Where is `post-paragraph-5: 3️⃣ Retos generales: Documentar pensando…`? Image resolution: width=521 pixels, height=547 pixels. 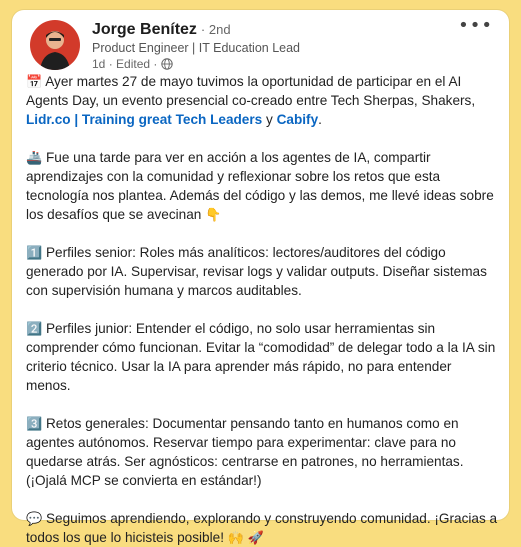 post-paragraph-5: 3️⃣ Retos generales: Documentar pensando… is located at coordinates (245, 452).